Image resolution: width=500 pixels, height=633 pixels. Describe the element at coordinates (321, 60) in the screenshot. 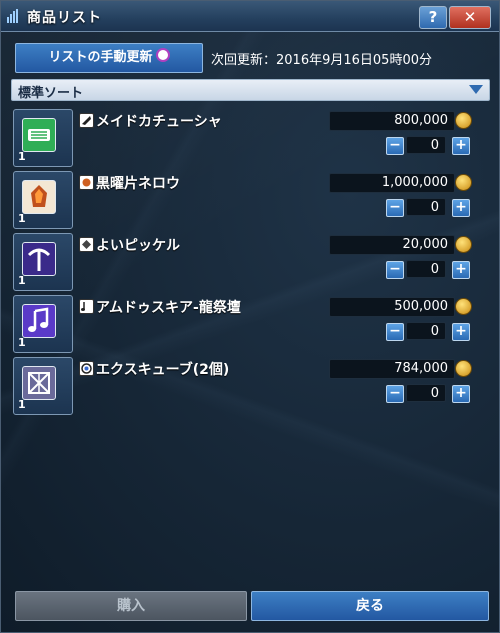

I see `next-update-time: 次回更新：2016年9月16日05時00分` at that location.